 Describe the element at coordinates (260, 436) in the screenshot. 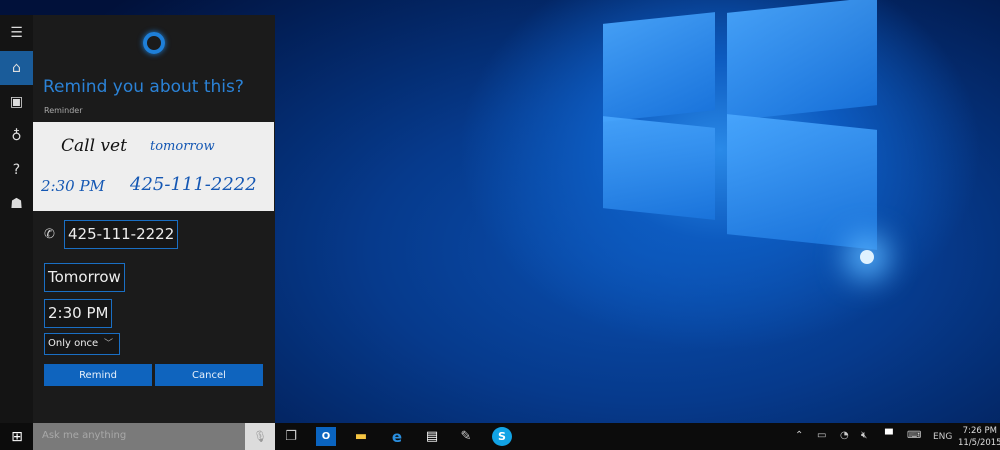

I see `microphone-icon: 🎙` at that location.